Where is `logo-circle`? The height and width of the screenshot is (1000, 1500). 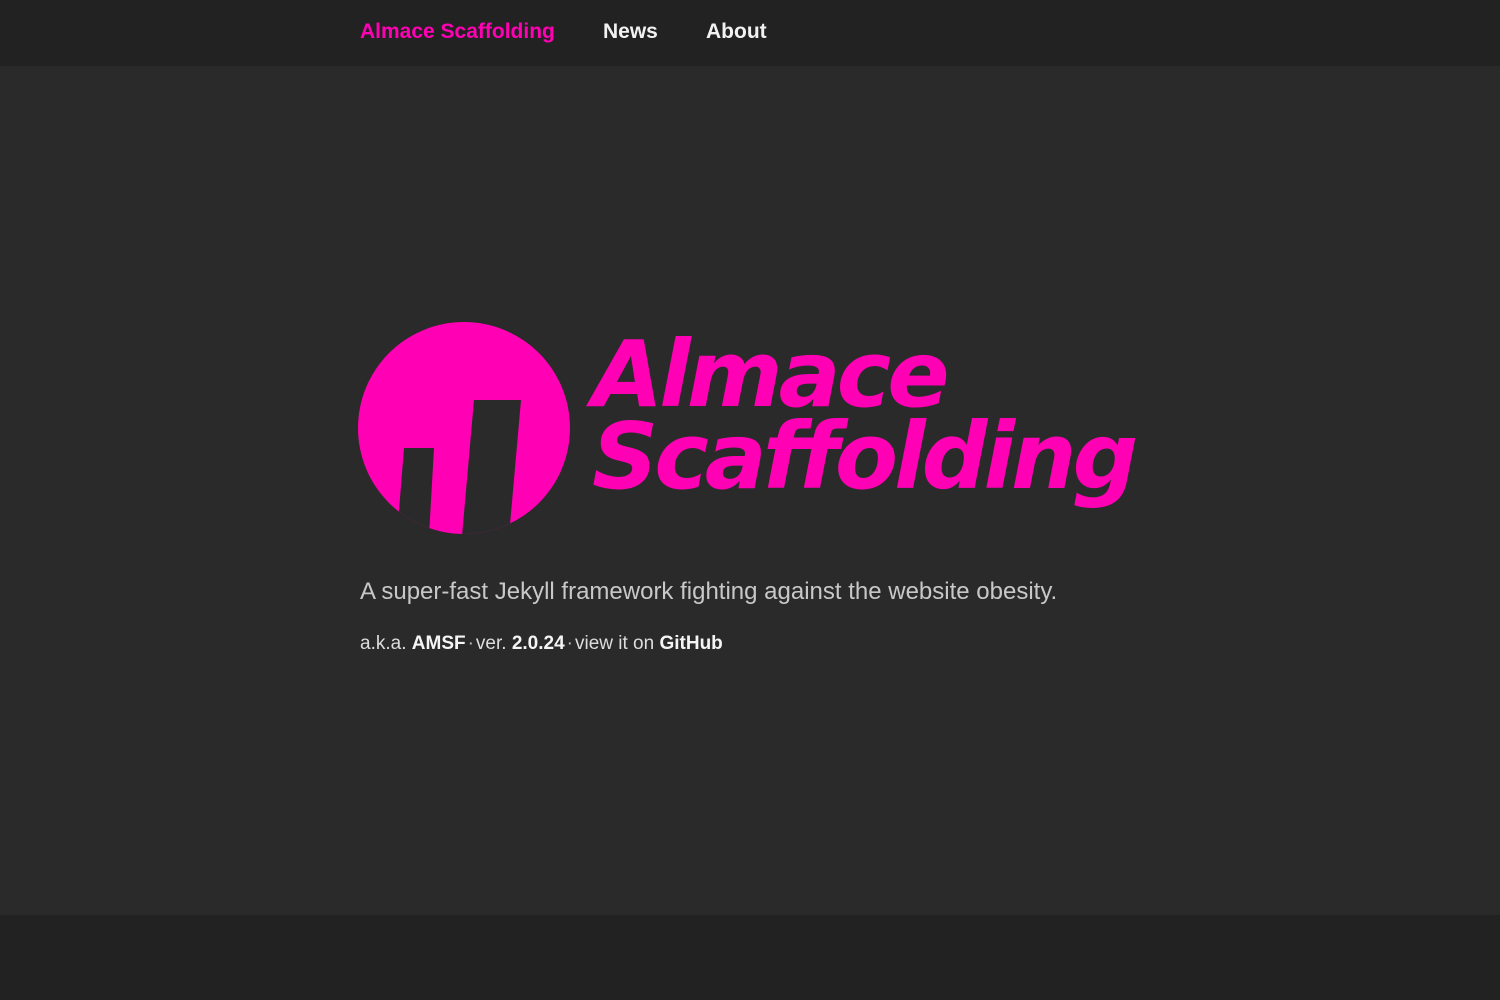
logo-circle is located at coordinates (464, 428).